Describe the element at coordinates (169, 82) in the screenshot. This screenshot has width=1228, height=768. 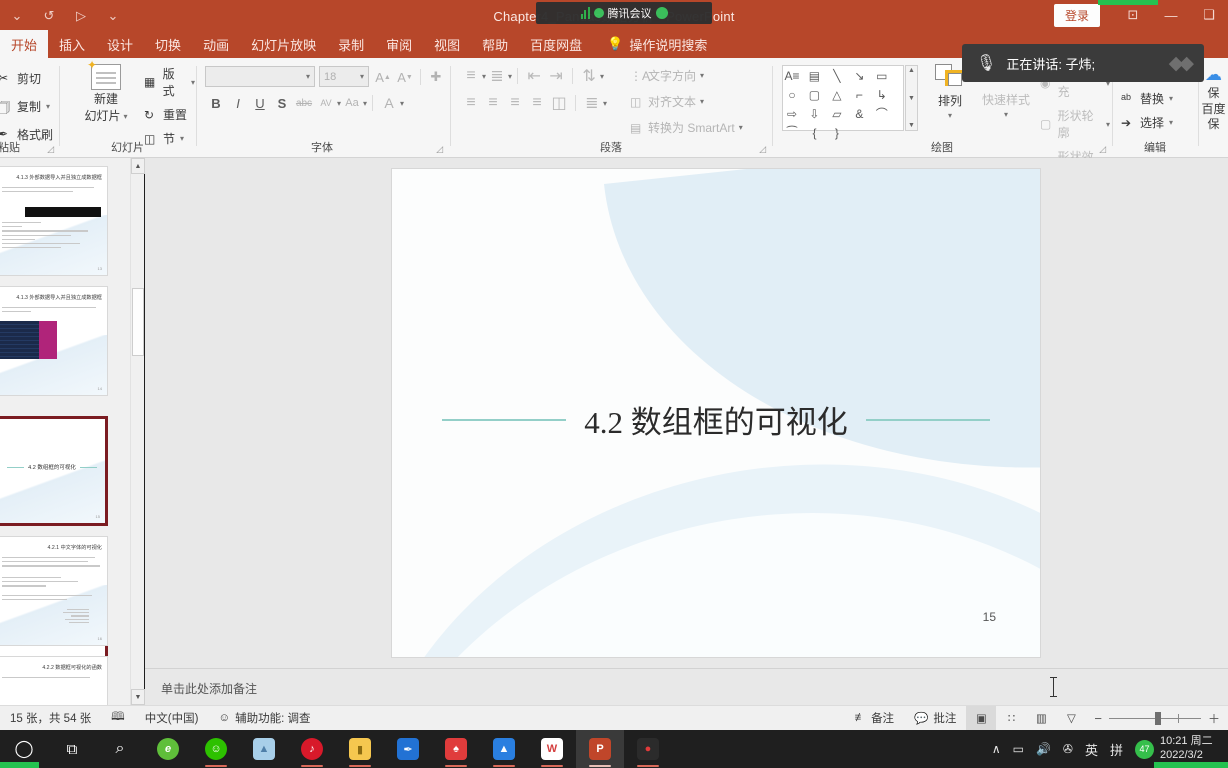
I see `layout-button: ▦ 版式 ▾` at that location.